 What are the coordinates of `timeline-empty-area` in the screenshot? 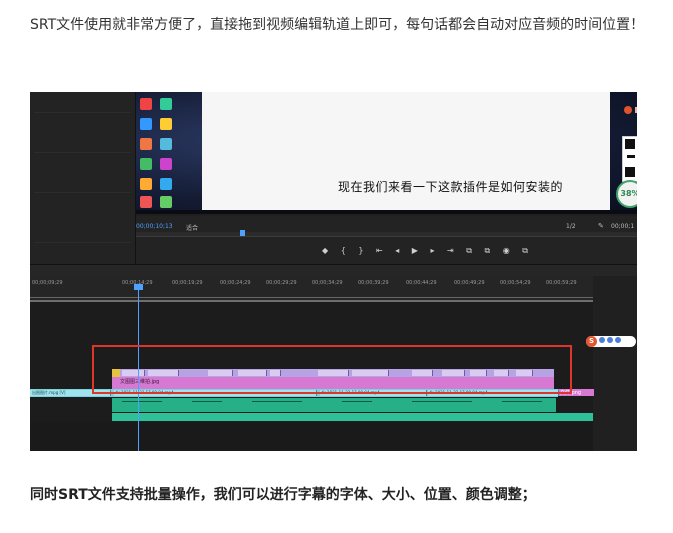 It's located at (311, 436).